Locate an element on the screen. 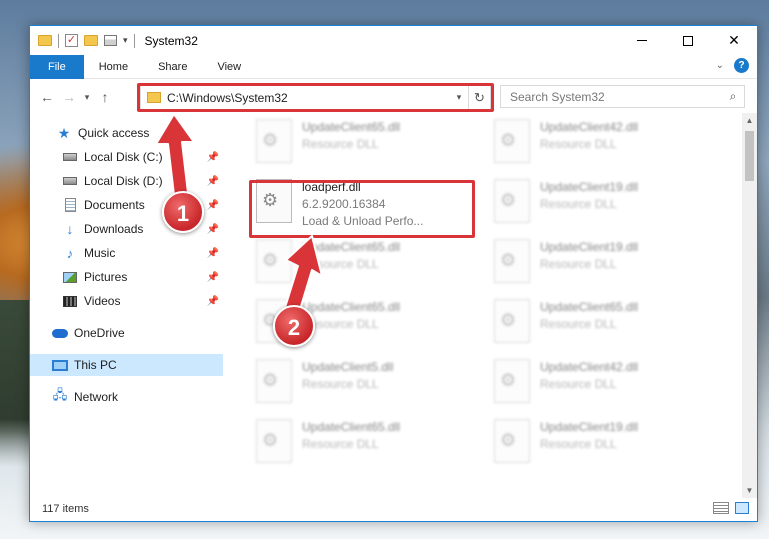 The image size is (769, 539). maximize-icon is located at coordinates (688, 40).